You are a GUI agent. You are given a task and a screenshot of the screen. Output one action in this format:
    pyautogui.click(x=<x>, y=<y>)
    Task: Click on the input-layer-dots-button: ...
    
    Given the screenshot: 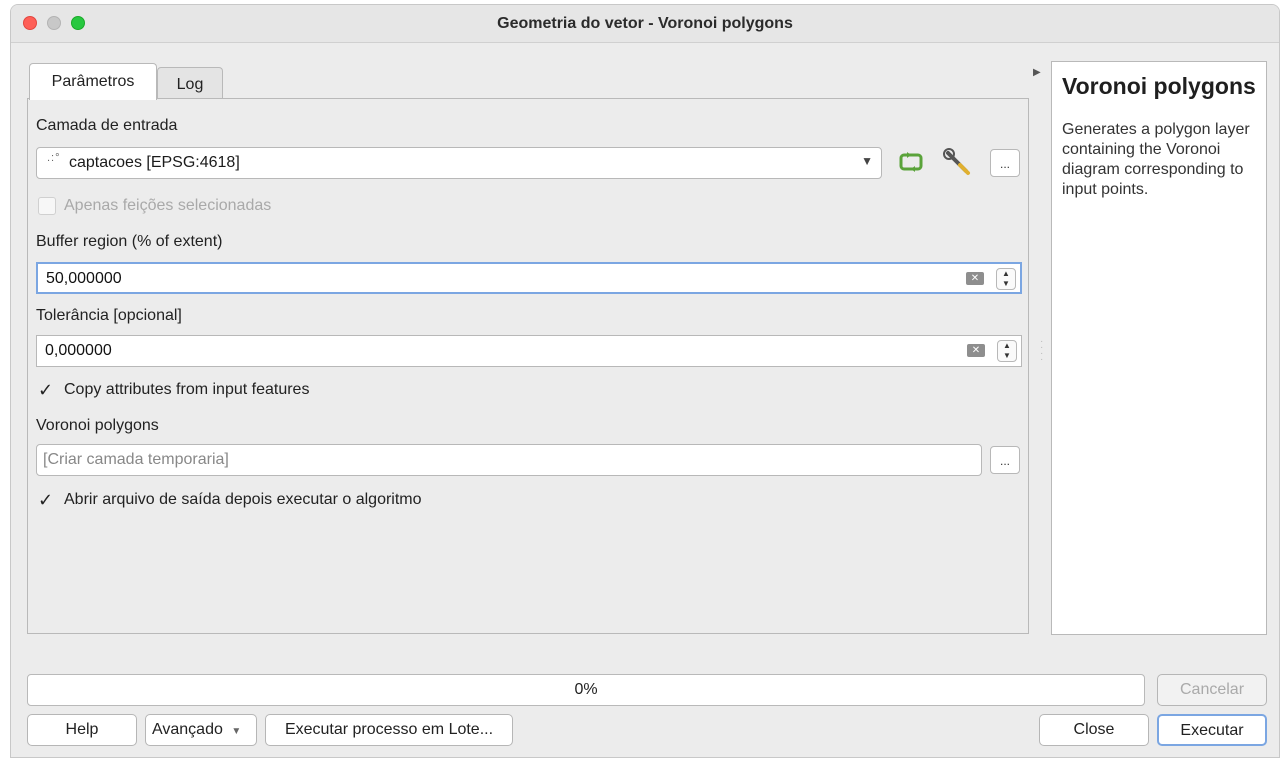 What is the action you would take?
    pyautogui.click(x=1005, y=163)
    